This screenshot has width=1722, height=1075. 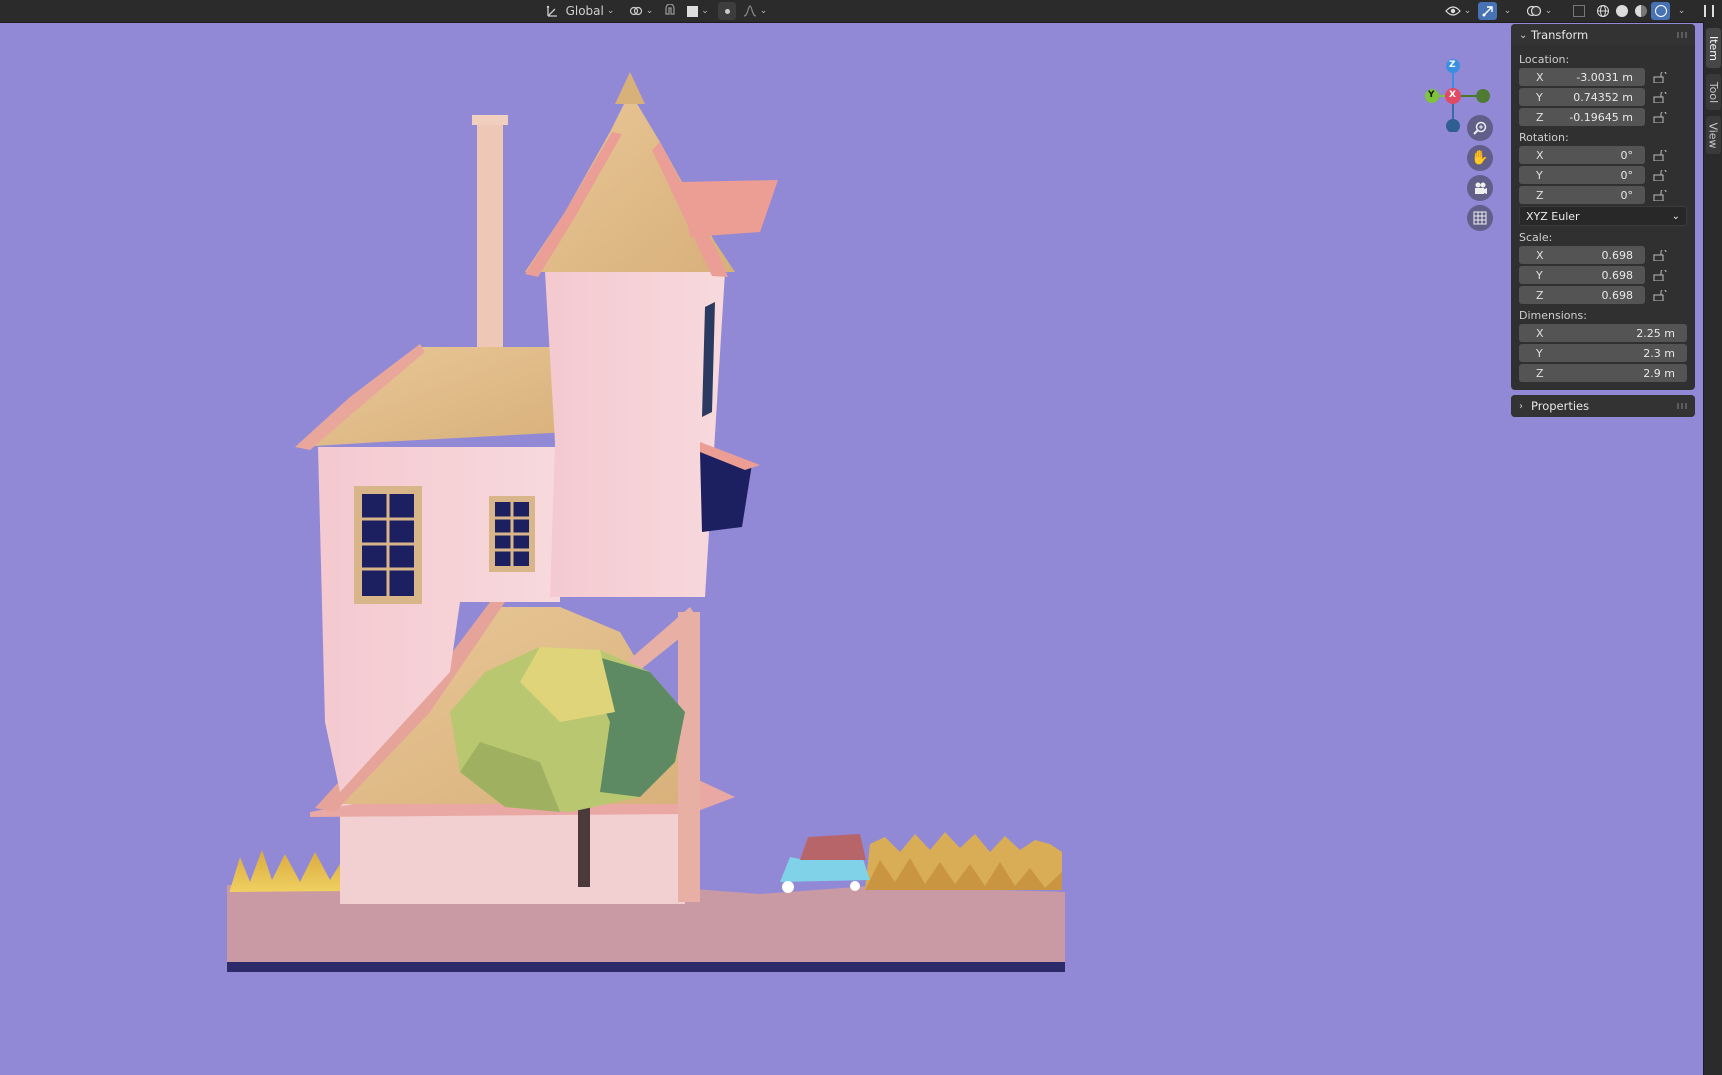 What do you see at coordinates (1603, 373) in the screenshot?
I see `dimensions-z-field: Z 2.9 m` at bounding box center [1603, 373].